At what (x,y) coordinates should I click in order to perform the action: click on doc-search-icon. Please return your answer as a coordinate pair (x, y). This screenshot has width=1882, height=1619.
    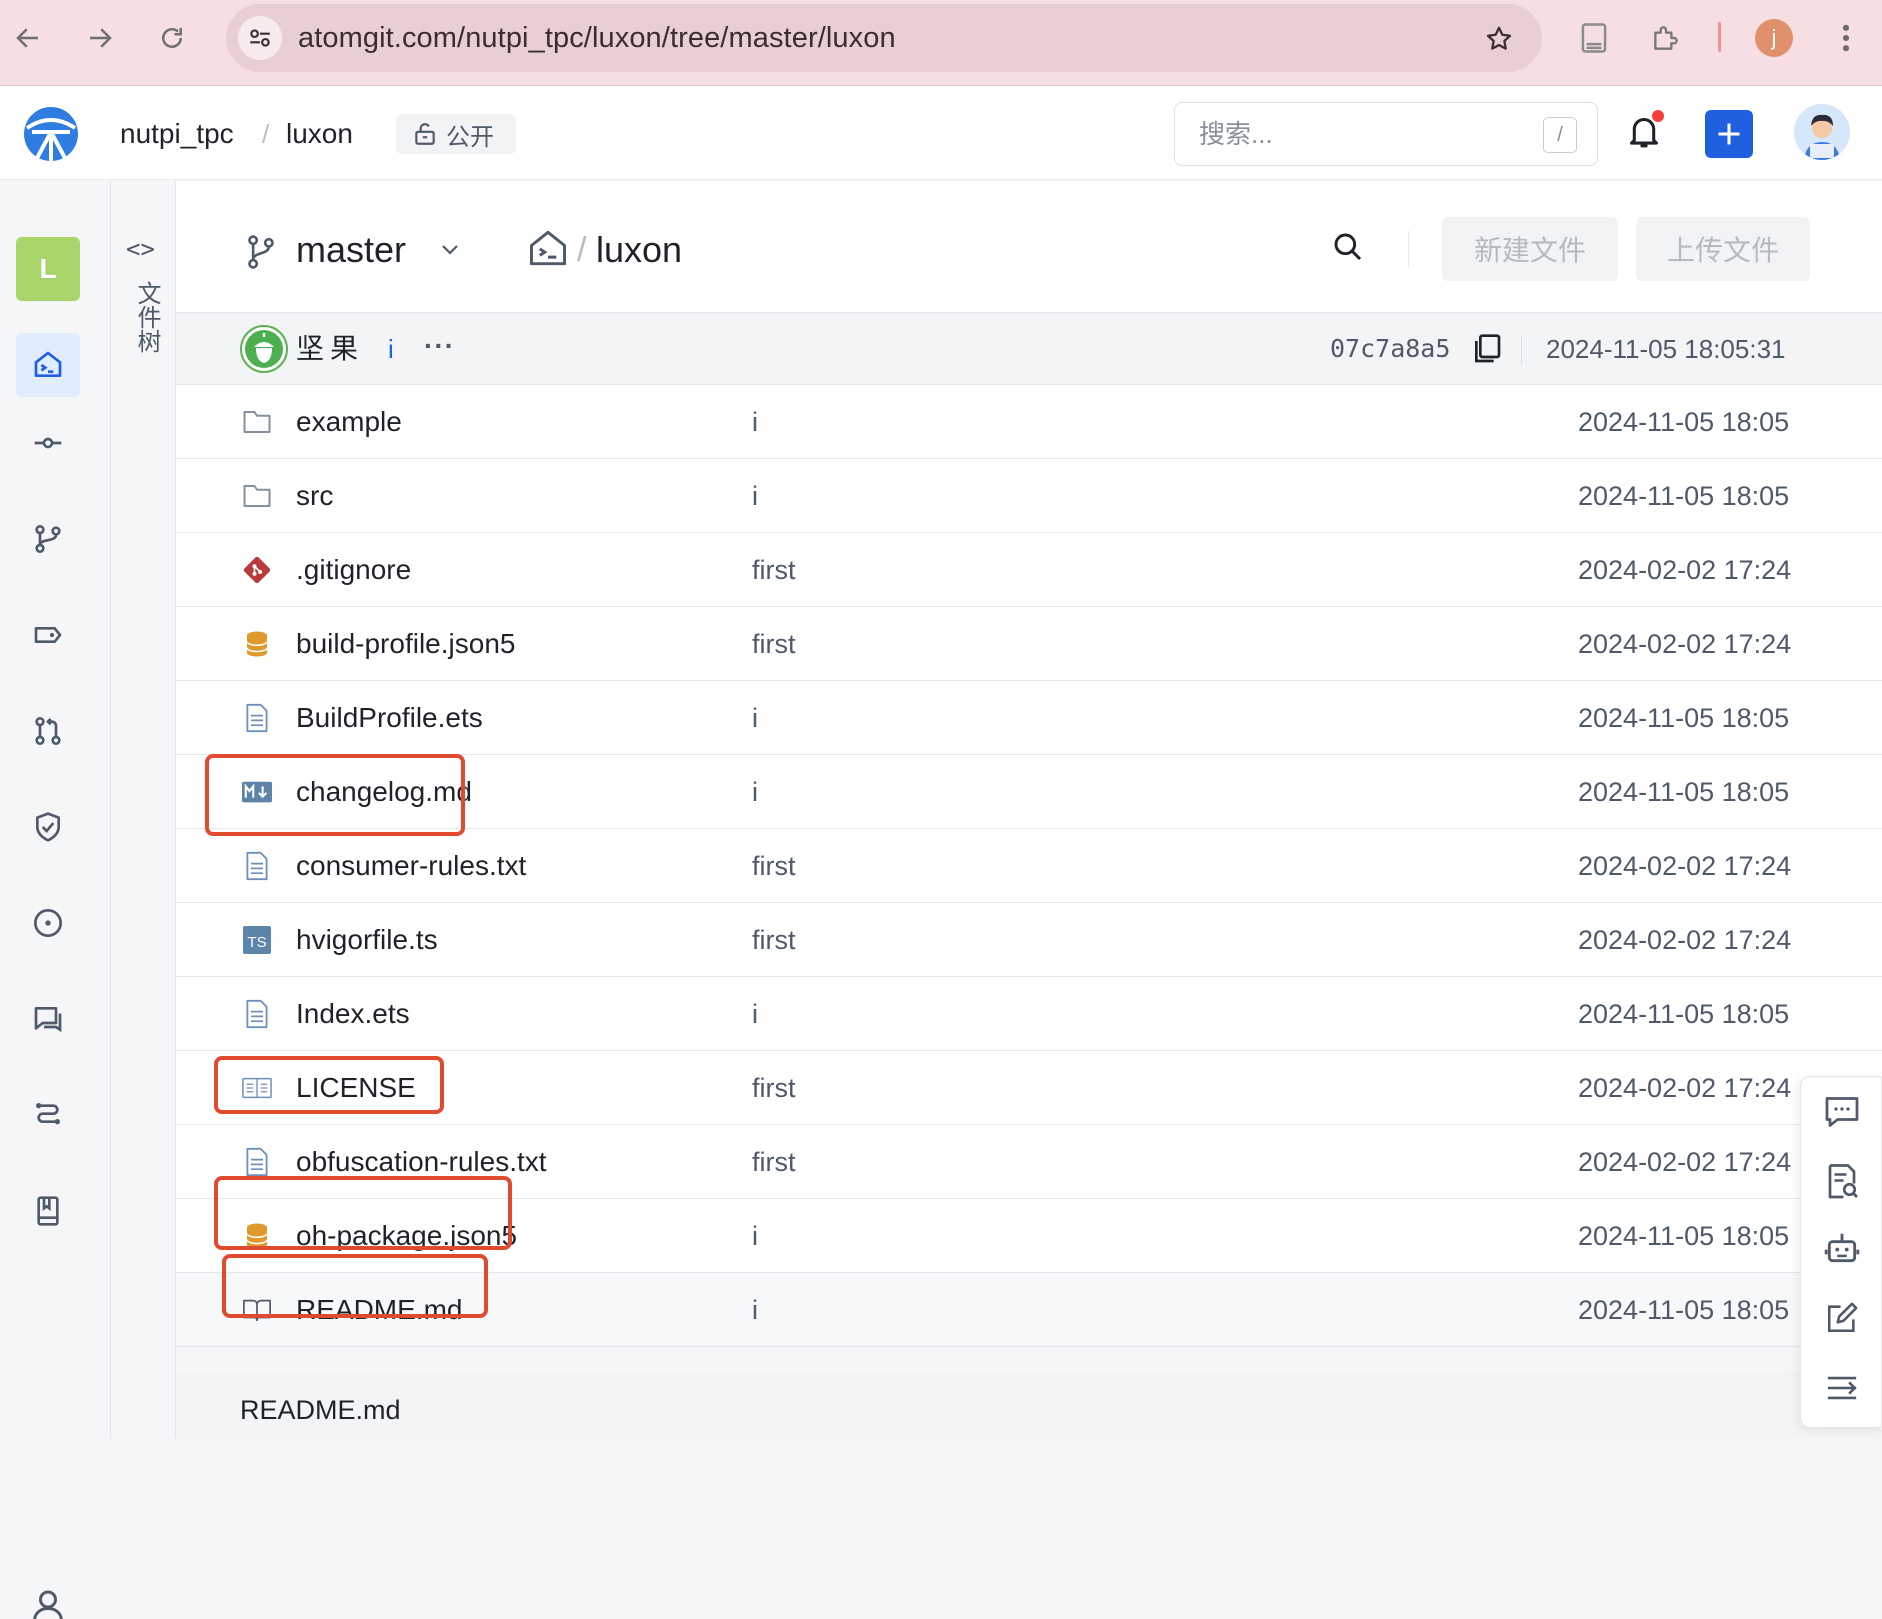
    Looking at the image, I should click on (1842, 1182).